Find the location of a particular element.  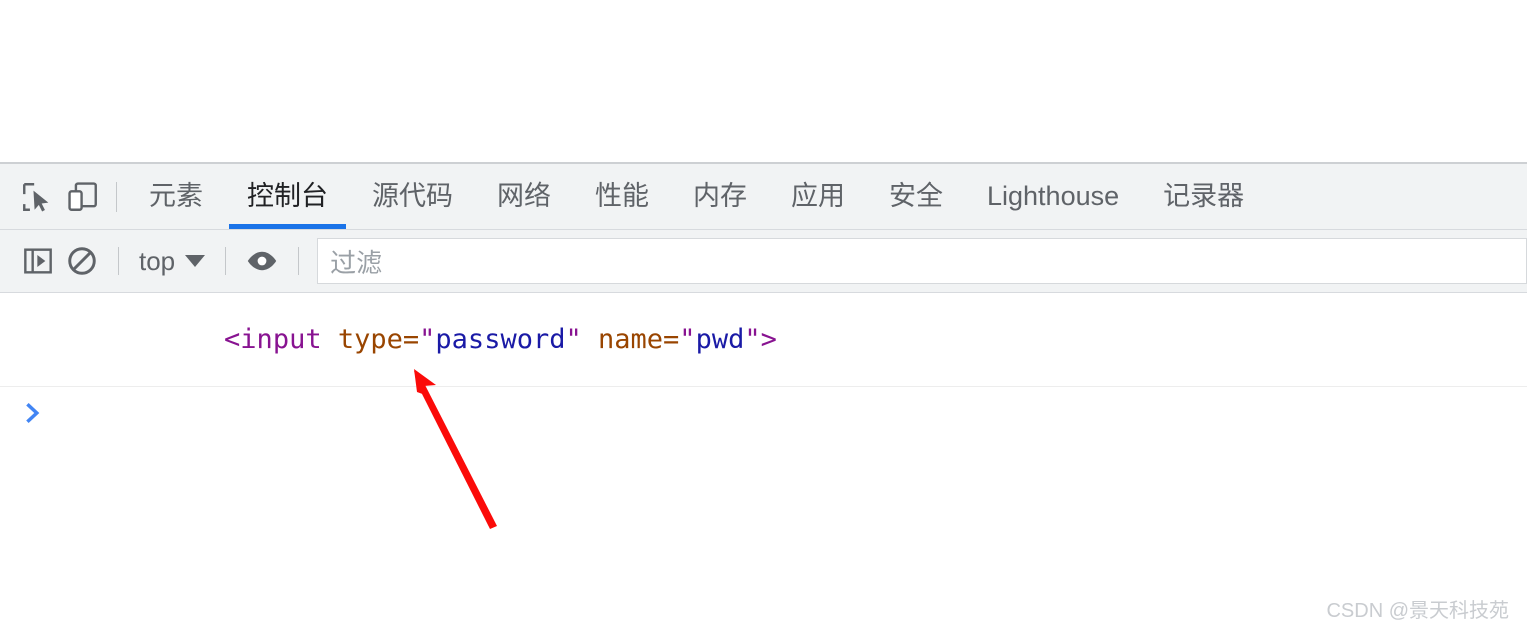

html-token-quote-2: " is located at coordinates (573, 339).